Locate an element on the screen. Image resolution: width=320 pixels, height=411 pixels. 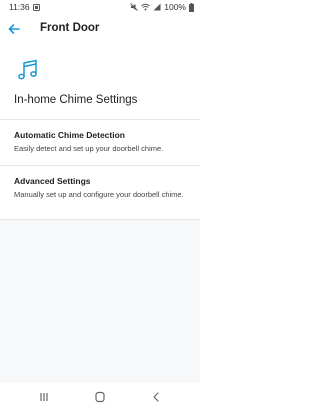
signal-icon is located at coordinates (157, 7).